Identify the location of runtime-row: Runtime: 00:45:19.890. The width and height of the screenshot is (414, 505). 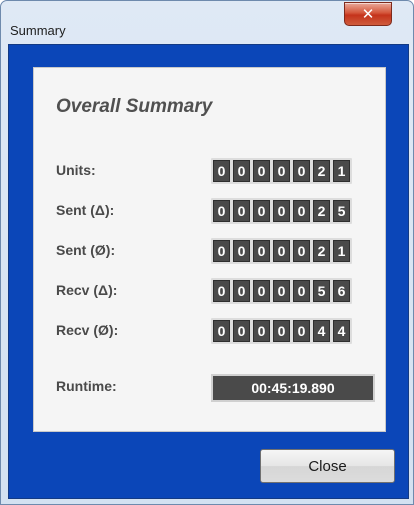
(210, 389).